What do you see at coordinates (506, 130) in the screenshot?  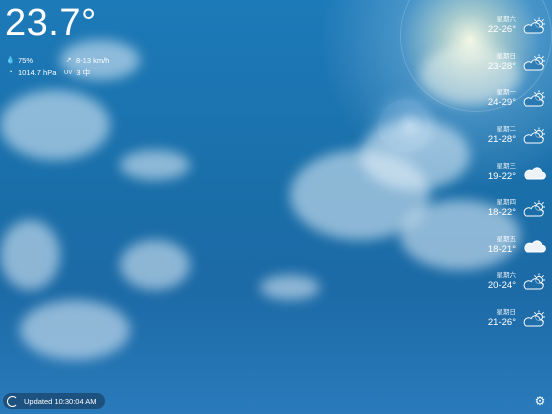 I see `day-name: 星期二` at bounding box center [506, 130].